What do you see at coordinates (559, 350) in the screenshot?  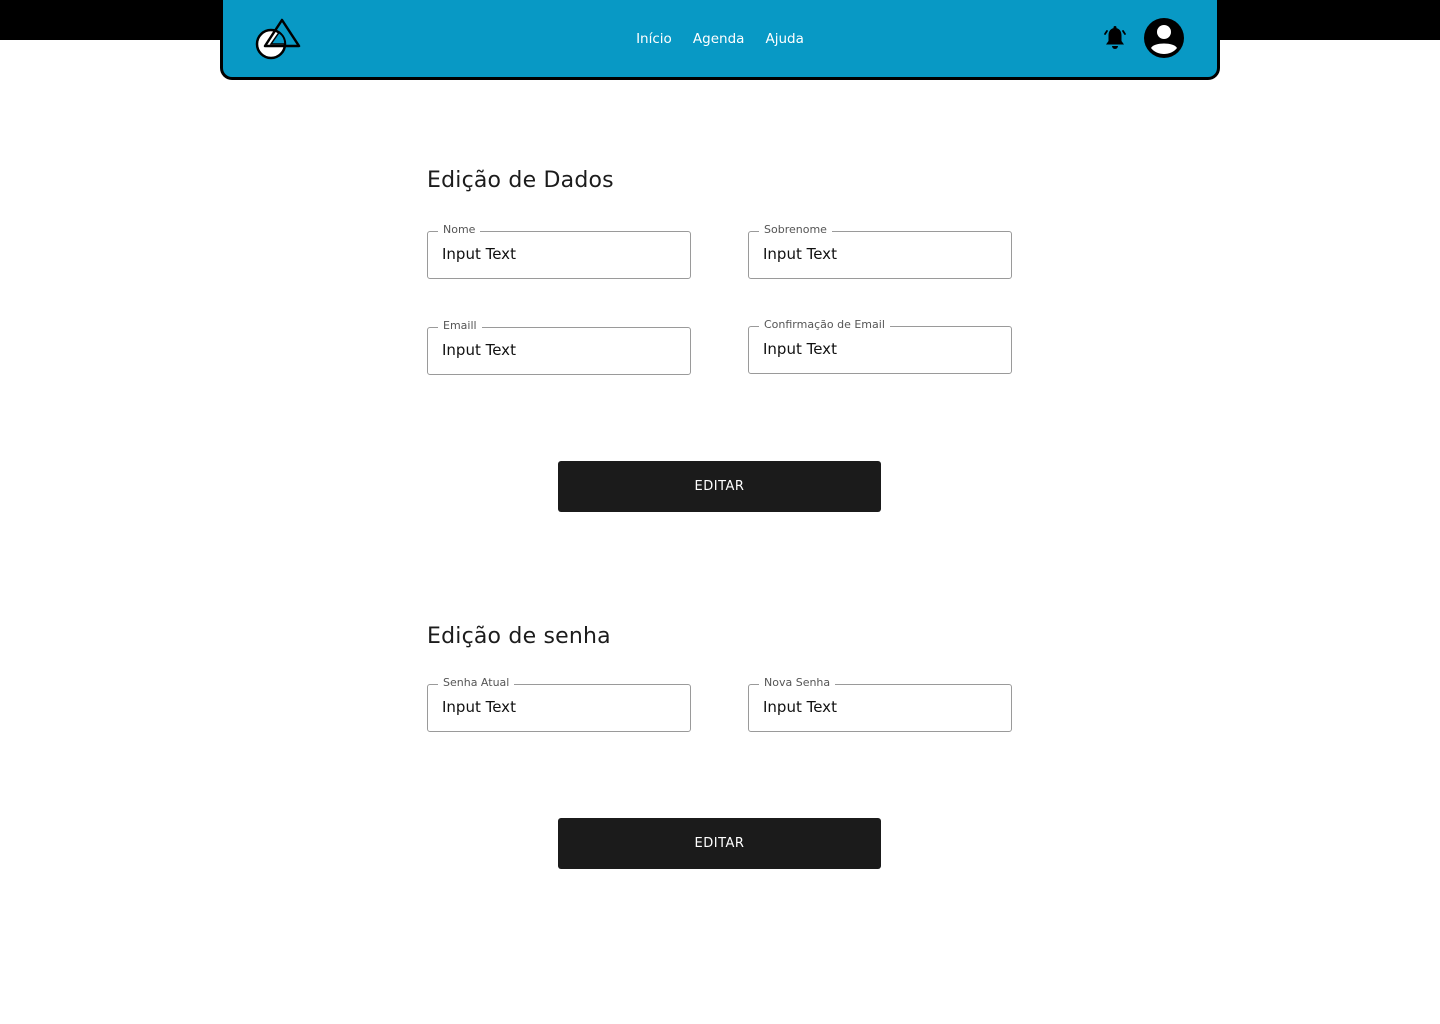 I see `email-input` at bounding box center [559, 350].